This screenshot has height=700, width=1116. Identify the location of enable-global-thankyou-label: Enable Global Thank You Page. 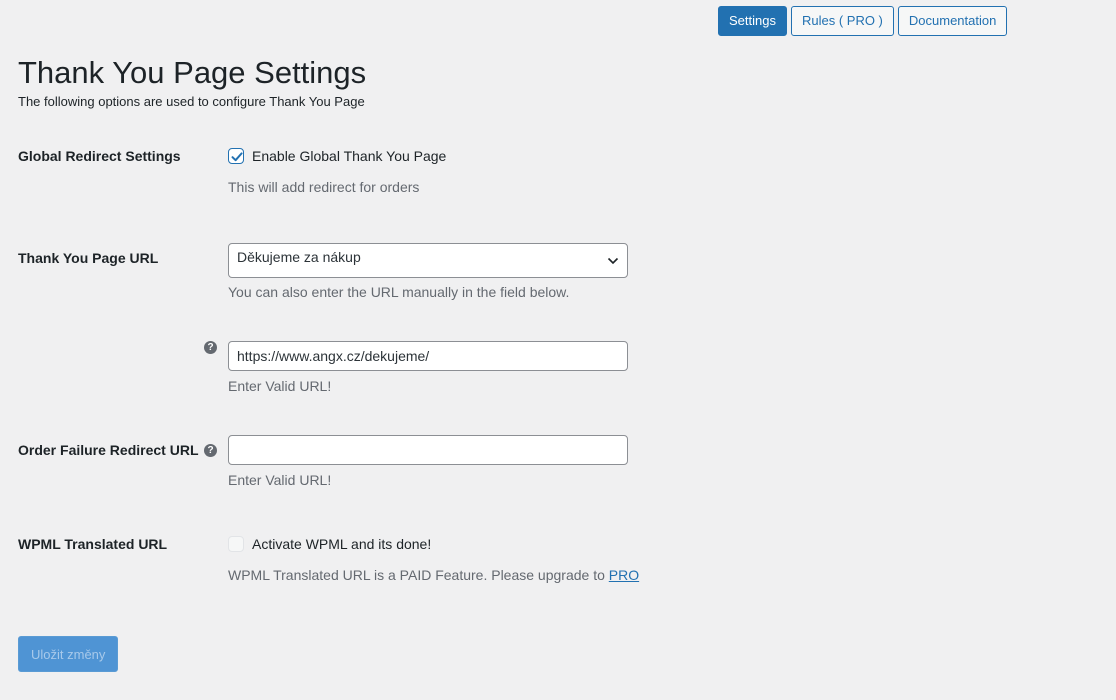
(349, 156).